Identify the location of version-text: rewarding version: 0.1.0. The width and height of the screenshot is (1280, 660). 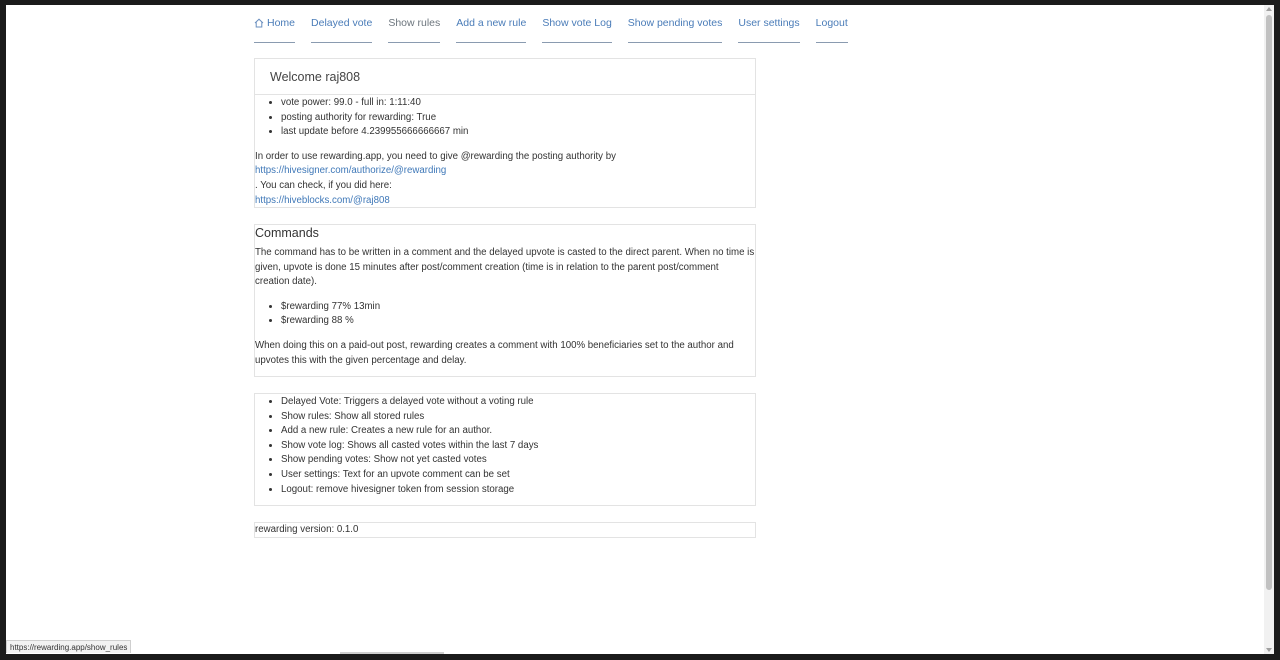
(307, 529).